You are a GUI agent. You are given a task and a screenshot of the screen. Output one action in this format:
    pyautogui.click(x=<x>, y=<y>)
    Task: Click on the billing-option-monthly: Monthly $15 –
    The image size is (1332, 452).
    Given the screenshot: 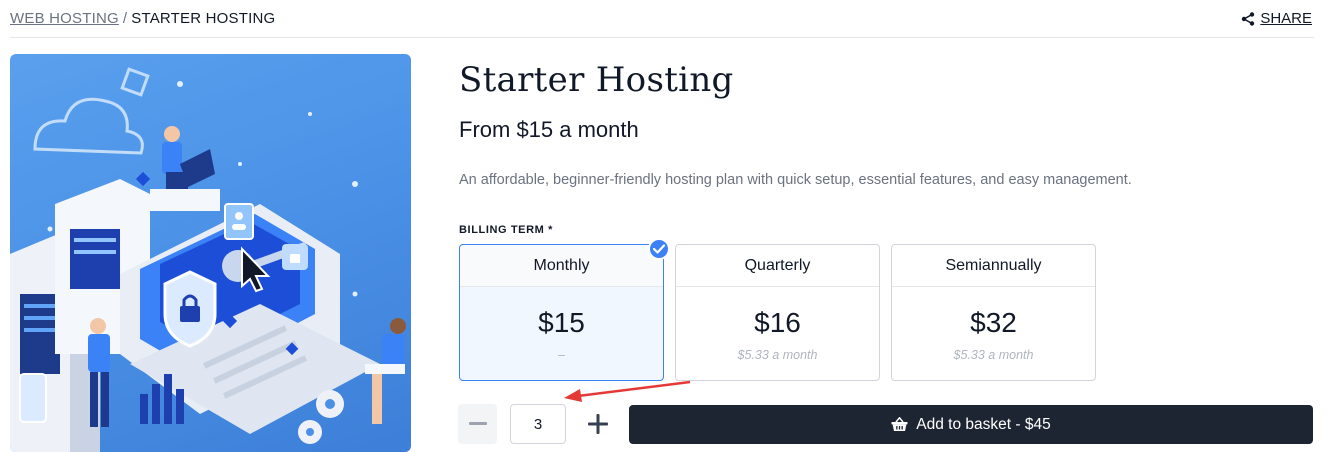 What is the action you would take?
    pyautogui.click(x=564, y=309)
    